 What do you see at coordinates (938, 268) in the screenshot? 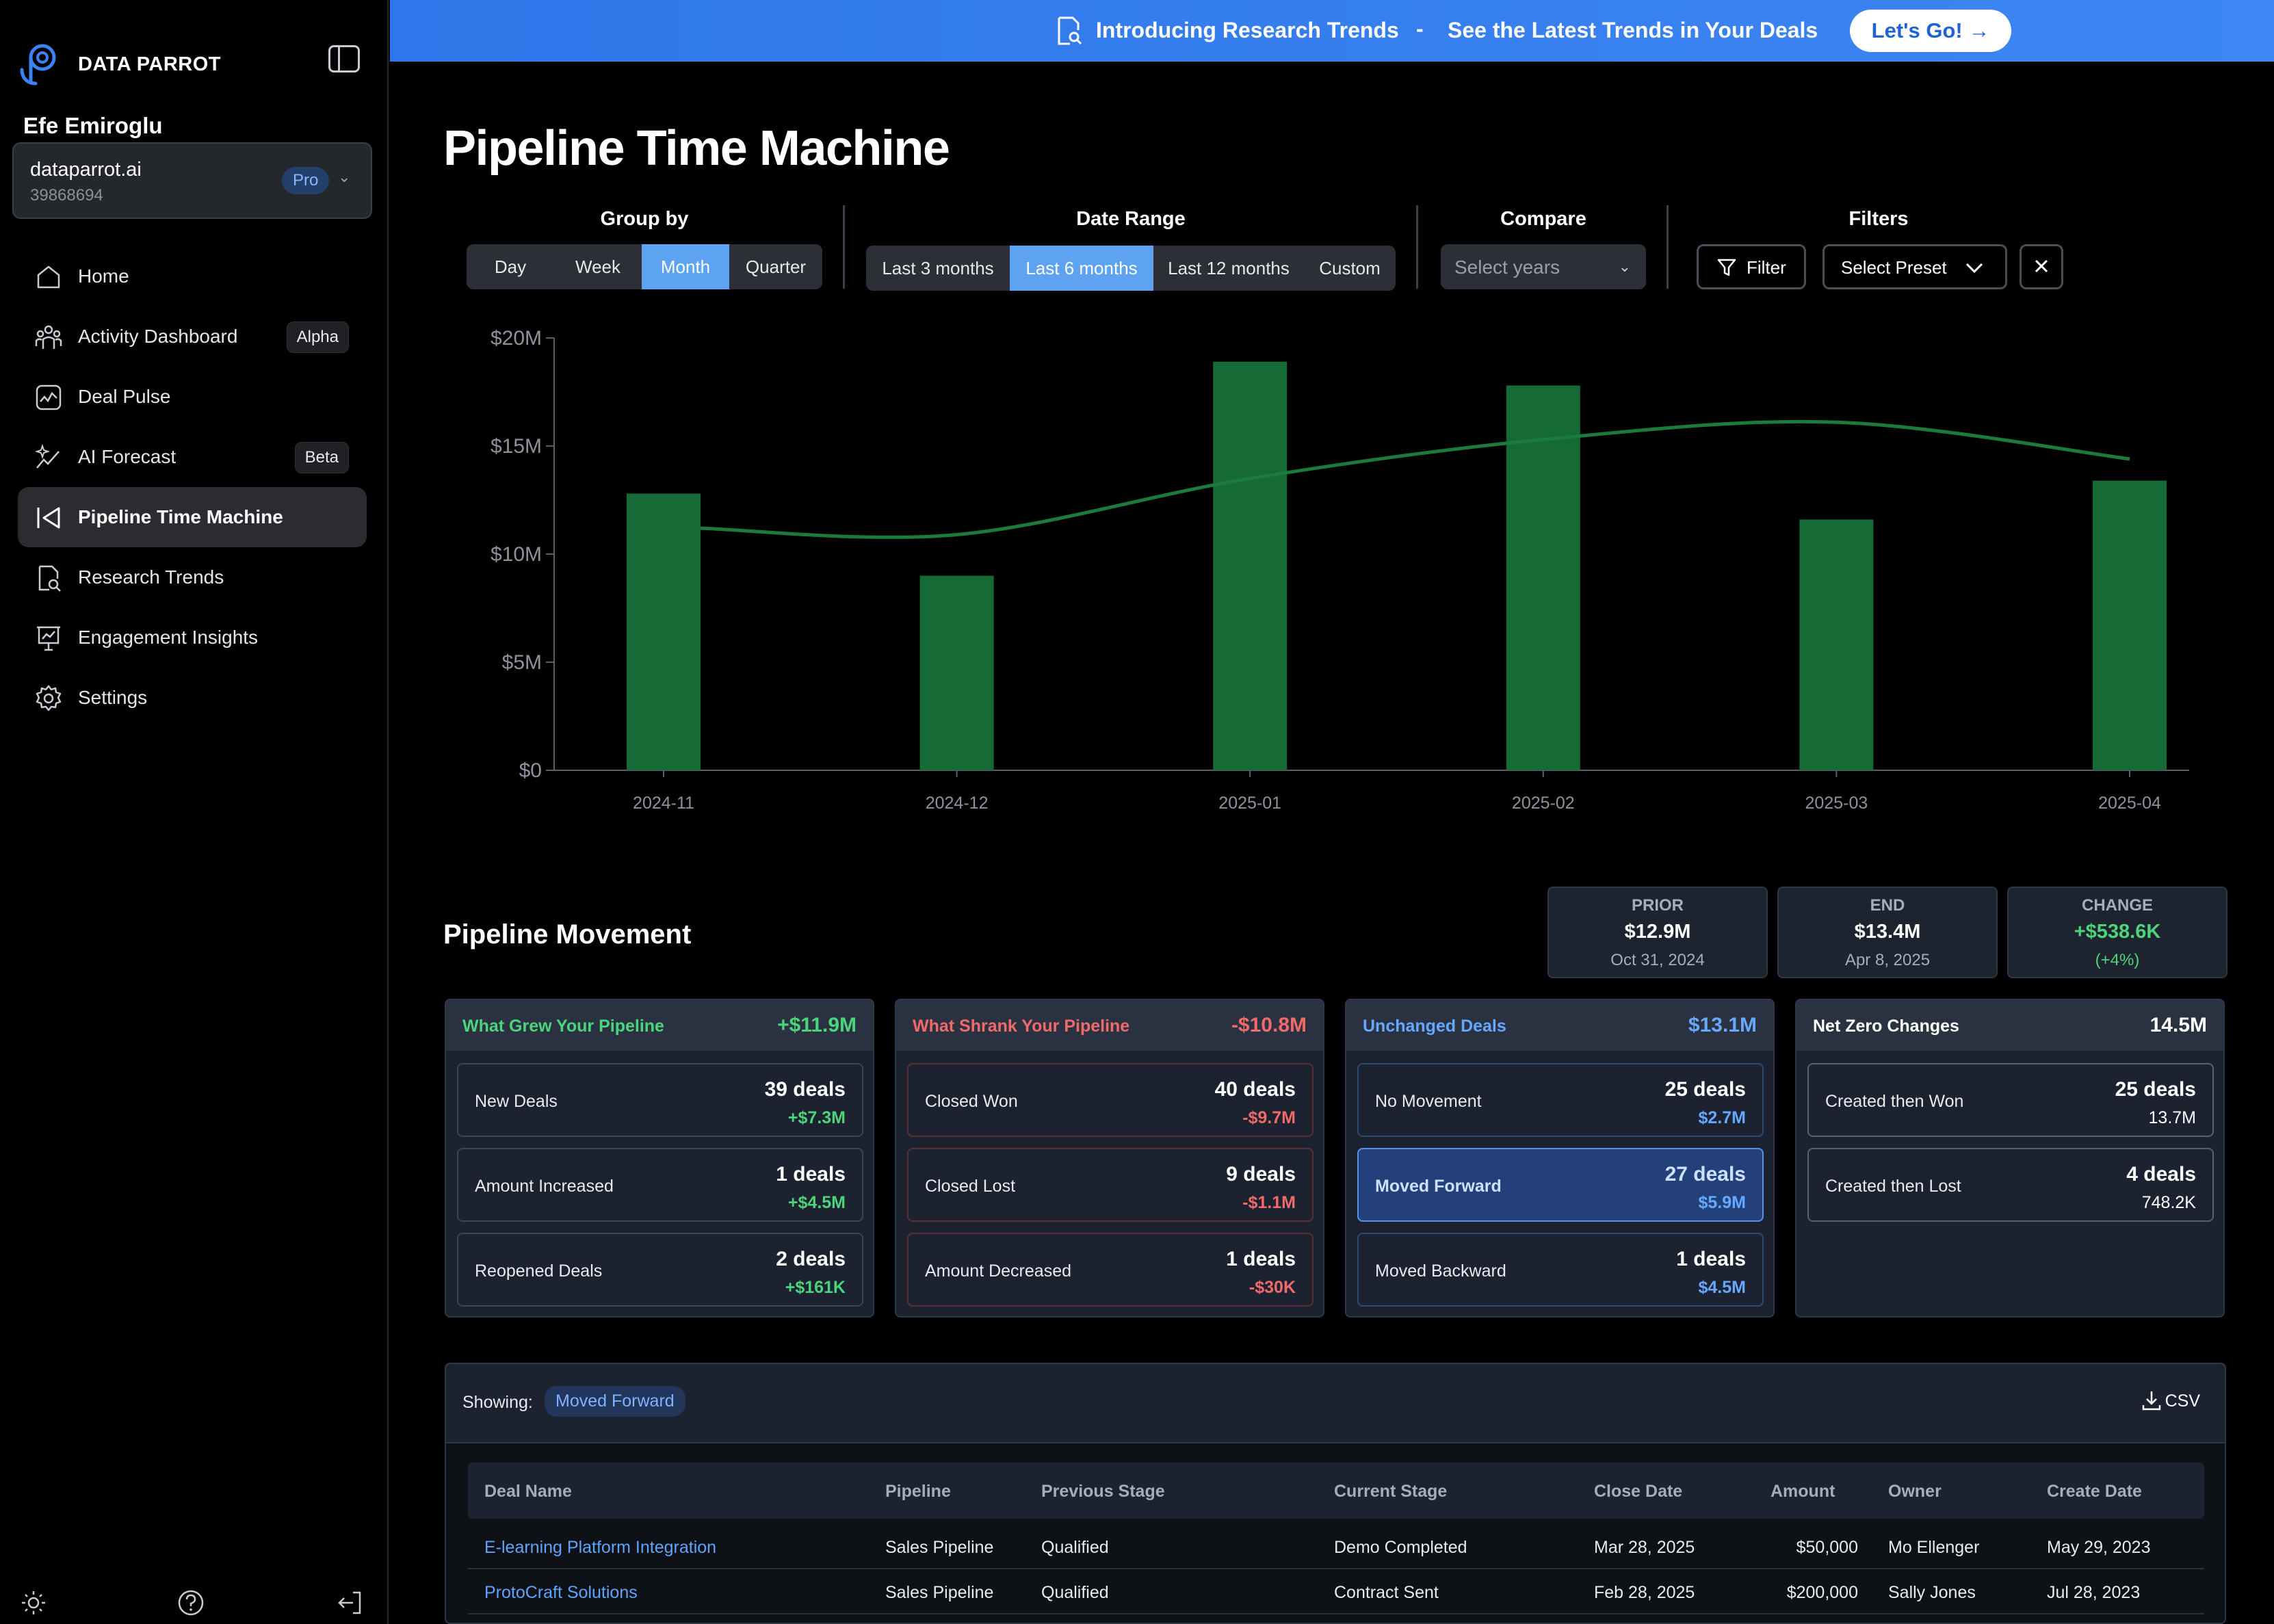
I see `date-range-last-3-months: Last 3 months` at bounding box center [938, 268].